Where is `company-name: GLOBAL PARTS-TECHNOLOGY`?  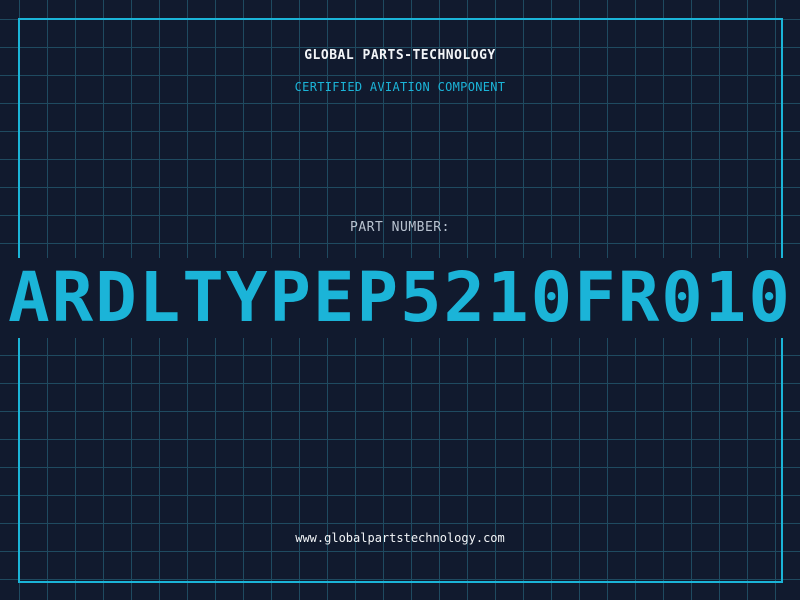 company-name: GLOBAL PARTS-TECHNOLOGY is located at coordinates (400, 55).